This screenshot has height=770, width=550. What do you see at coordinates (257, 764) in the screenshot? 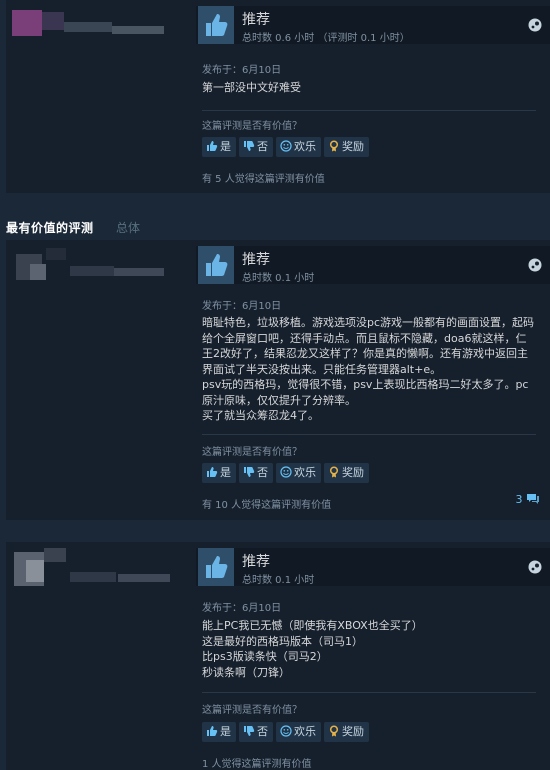
I see `helpful-count: 1 人觉得这篇评测有价值` at bounding box center [257, 764].